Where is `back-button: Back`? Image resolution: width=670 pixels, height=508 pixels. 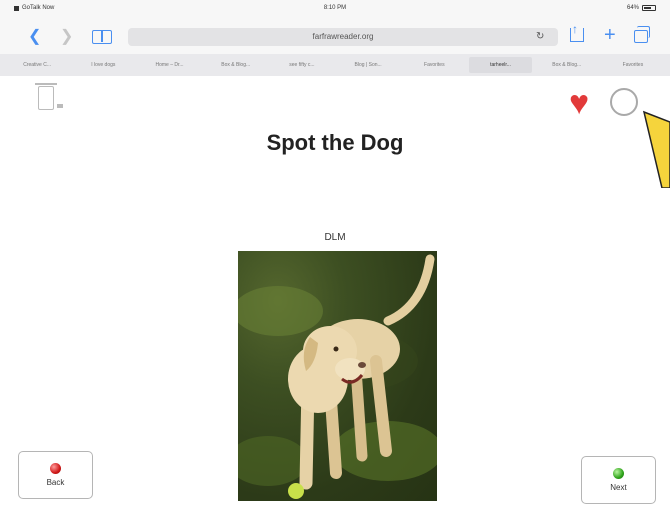
back-button: Back is located at coordinates (55, 475).